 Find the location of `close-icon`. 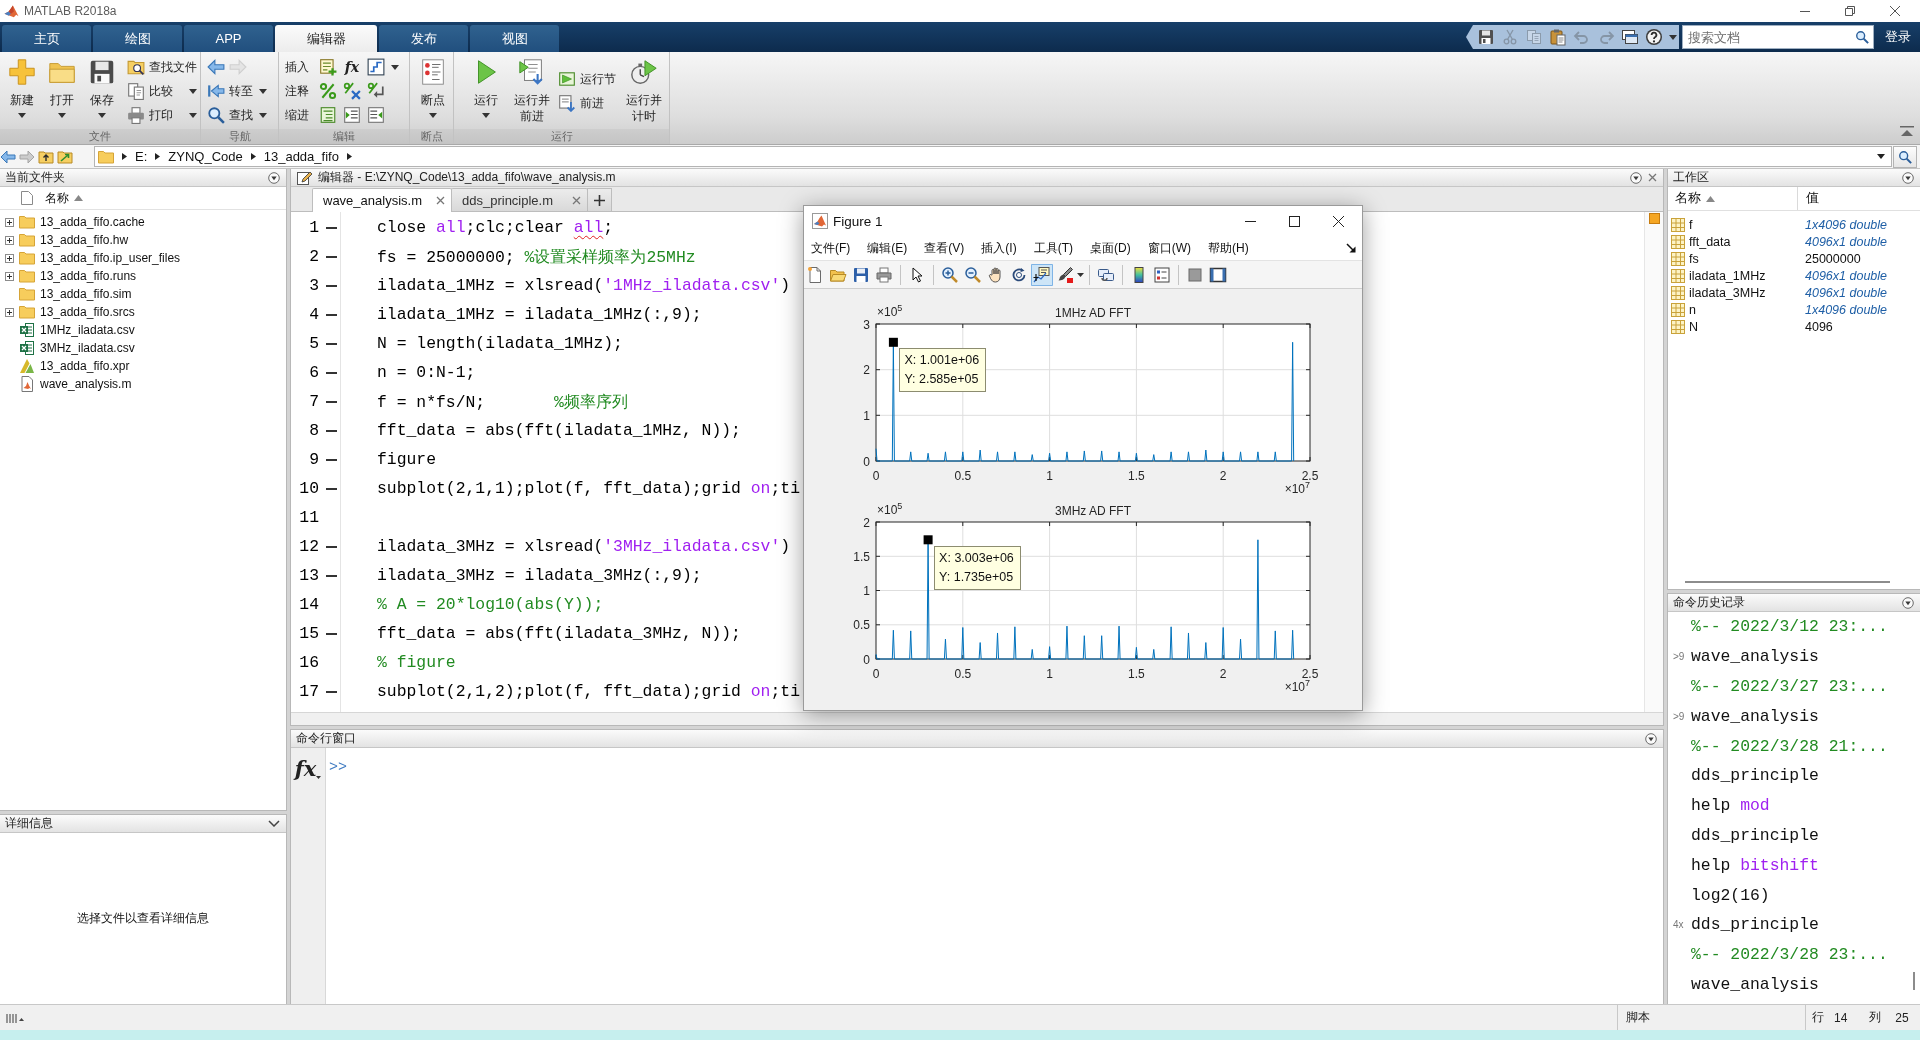

close-icon is located at coordinates (1338, 221).